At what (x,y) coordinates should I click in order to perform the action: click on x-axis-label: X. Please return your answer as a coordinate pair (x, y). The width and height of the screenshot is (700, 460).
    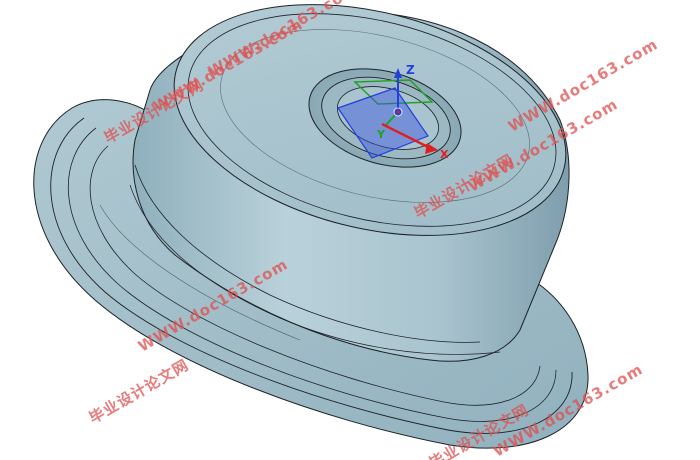
    Looking at the image, I should click on (444, 154).